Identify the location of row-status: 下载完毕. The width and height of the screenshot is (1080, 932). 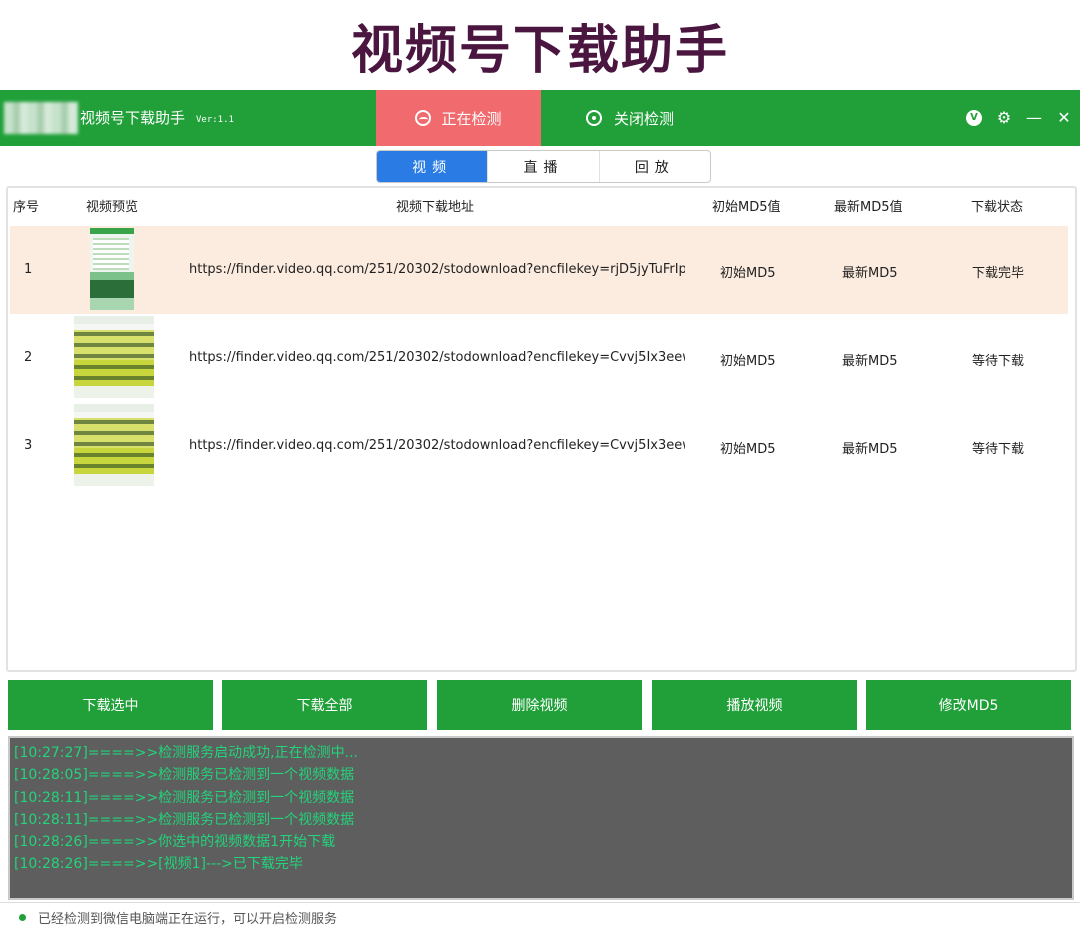
(998, 273).